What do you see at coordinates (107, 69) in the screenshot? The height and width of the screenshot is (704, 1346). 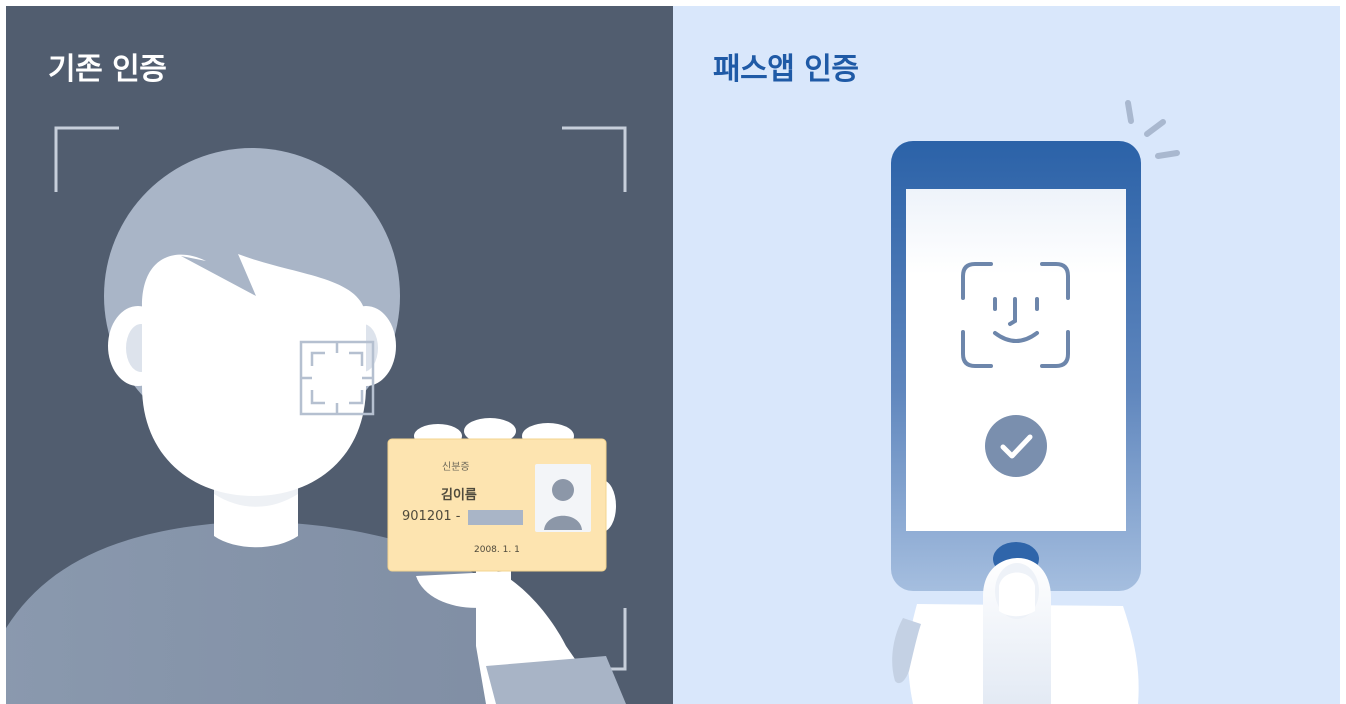 I see `traditional-auth-title: 기존 인증` at bounding box center [107, 69].